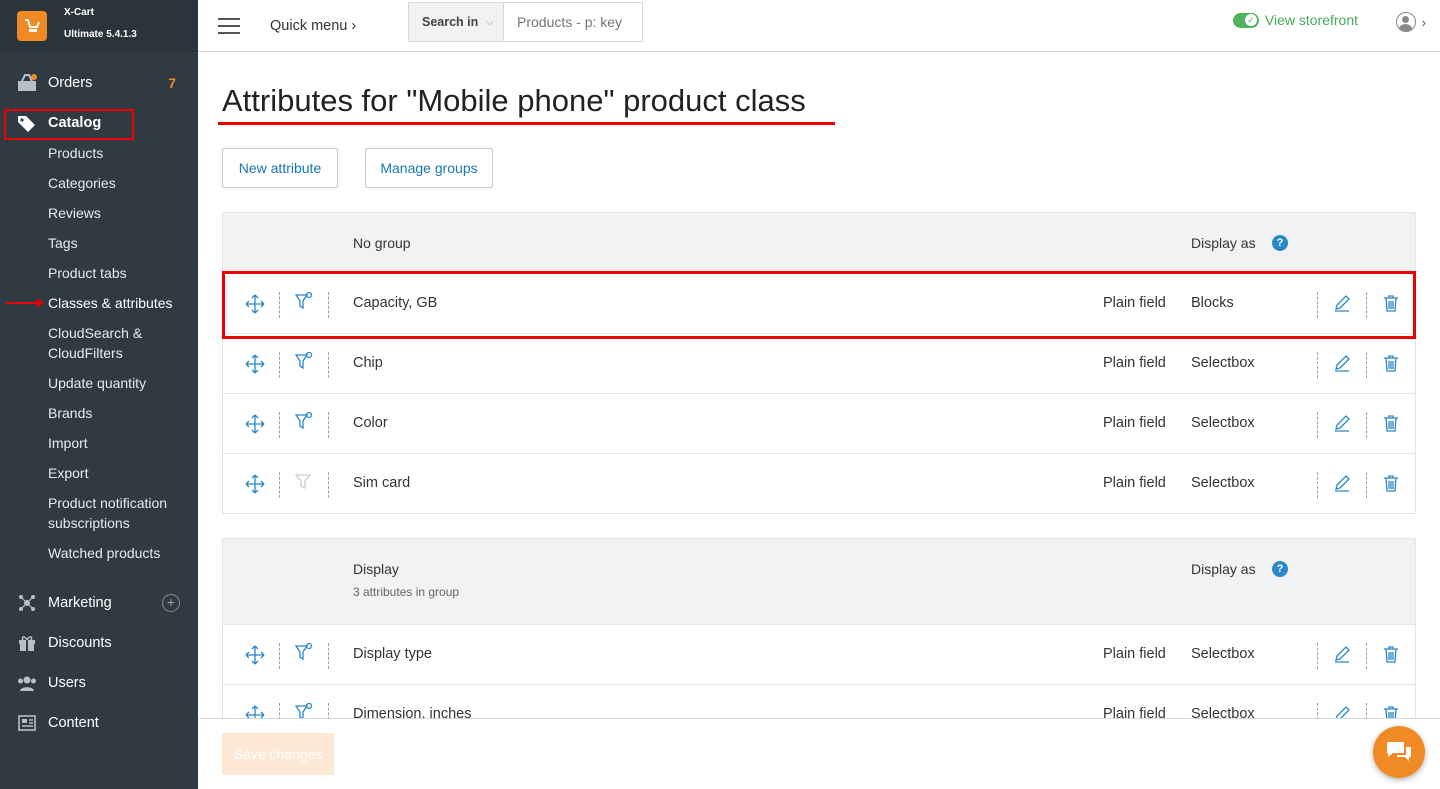  I want to click on attribute-name: Chip, so click(368, 363).